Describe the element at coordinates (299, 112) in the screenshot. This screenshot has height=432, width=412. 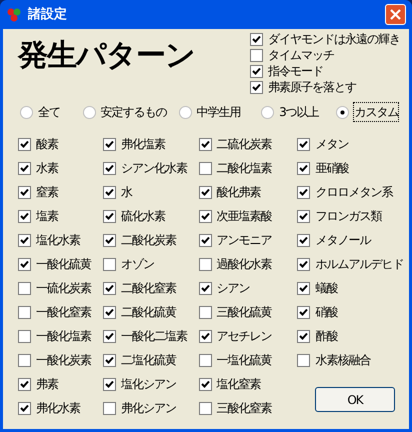
I see `radio-label: 3つ以上` at that location.